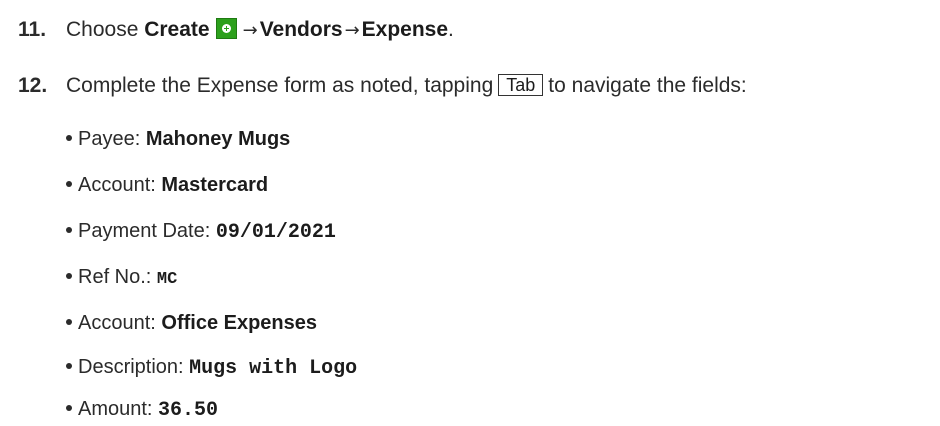  What do you see at coordinates (215, 185) in the screenshot?
I see `field-value: Mastercard` at bounding box center [215, 185].